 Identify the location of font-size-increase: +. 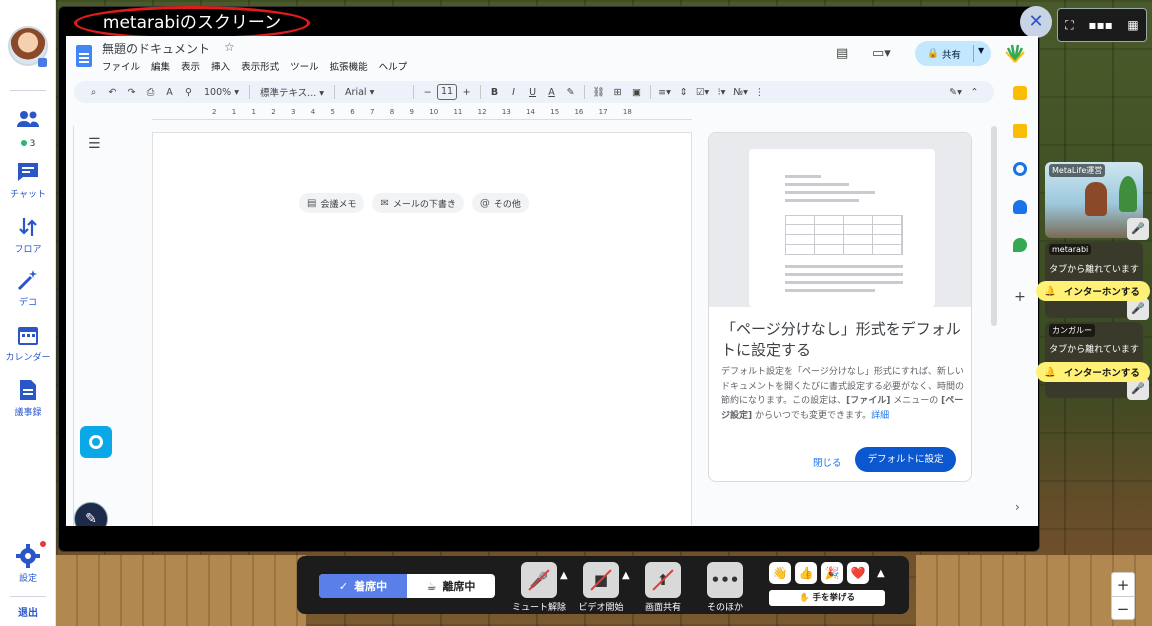
(466, 92).